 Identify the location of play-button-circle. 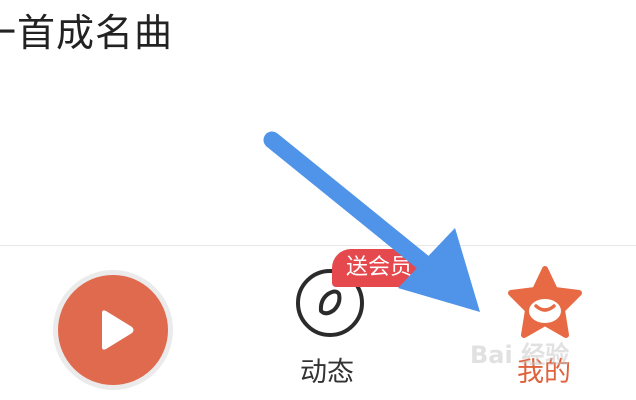
(113, 330).